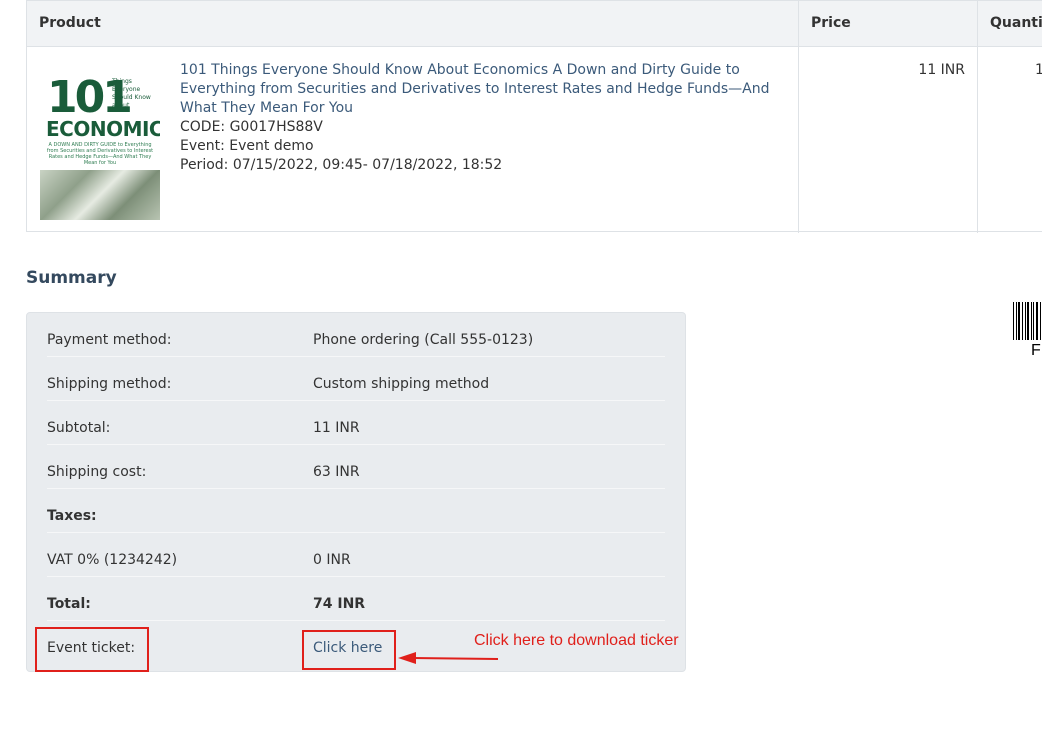 This screenshot has width=1042, height=736. Describe the element at coordinates (1016, 23) in the screenshot. I see `header-quantity: Quantit` at that location.